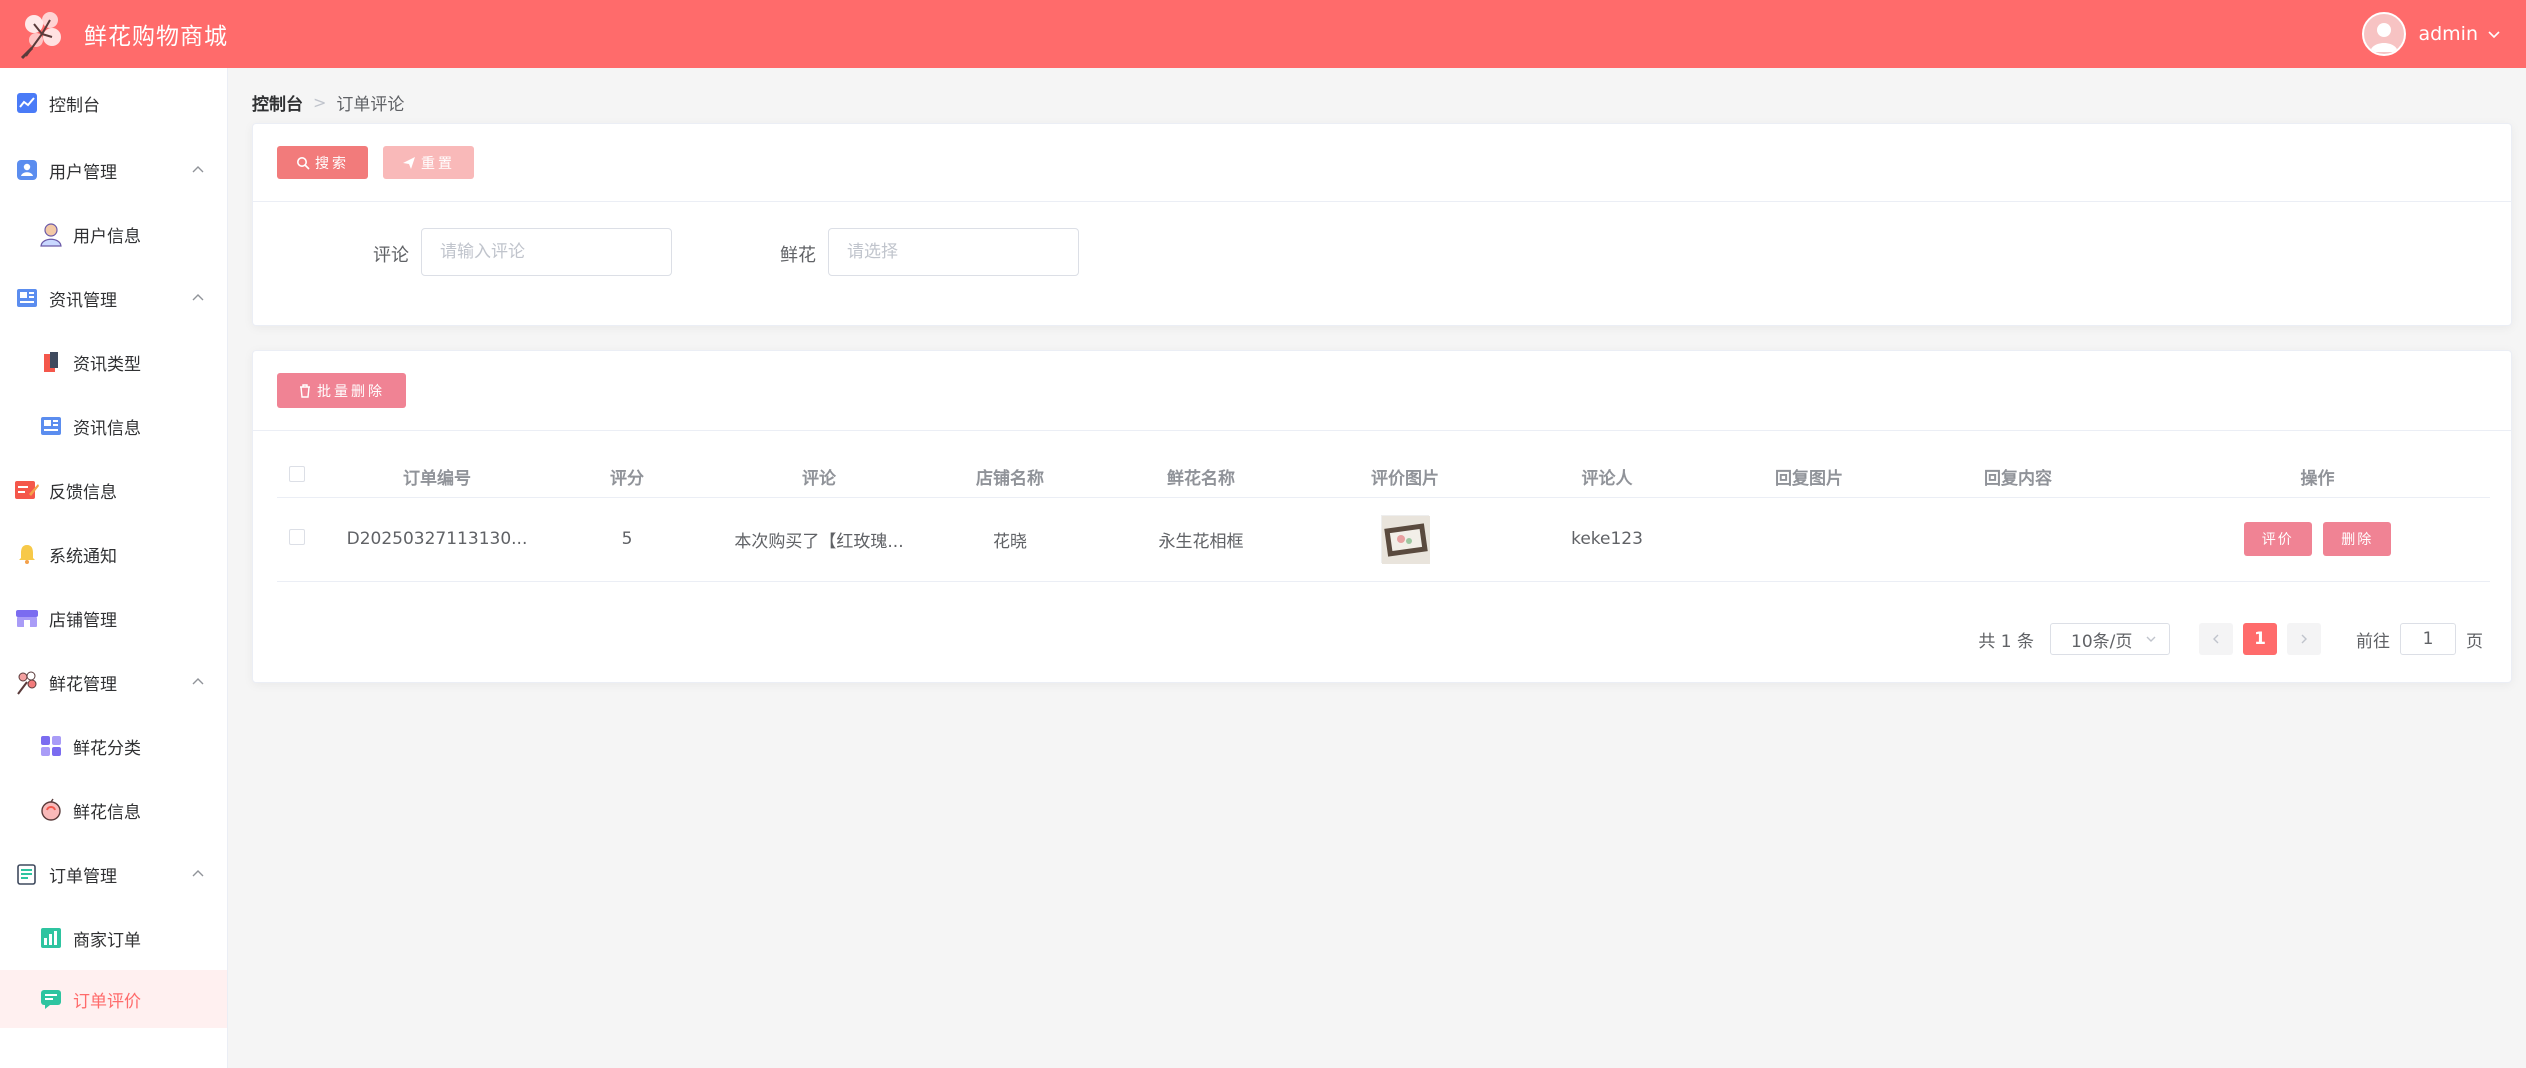  Describe the element at coordinates (437, 477) in the screenshot. I see `col-order-no: 订单编号` at that location.